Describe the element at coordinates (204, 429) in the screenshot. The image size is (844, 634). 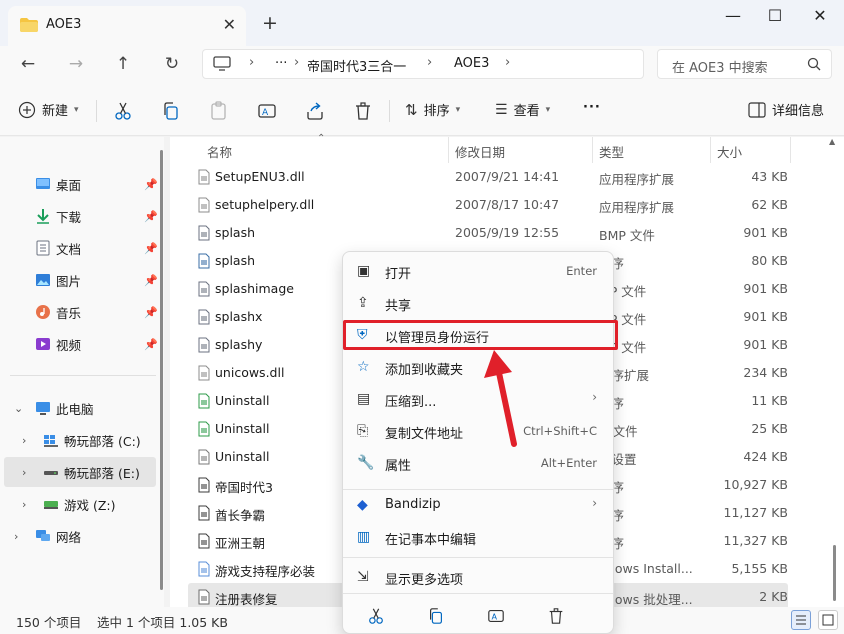
I see `uninstall-icon` at that location.